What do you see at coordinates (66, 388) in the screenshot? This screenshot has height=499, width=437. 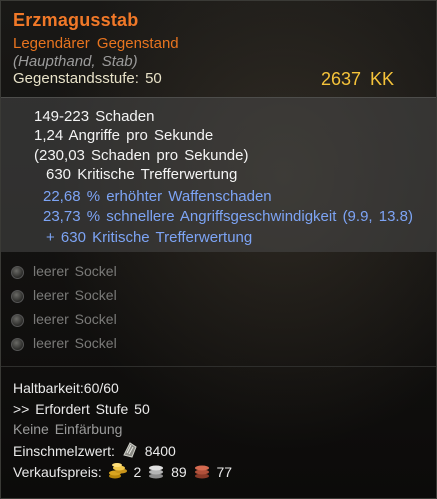 I see `durability: Haltbarkeit:60/60` at bounding box center [66, 388].